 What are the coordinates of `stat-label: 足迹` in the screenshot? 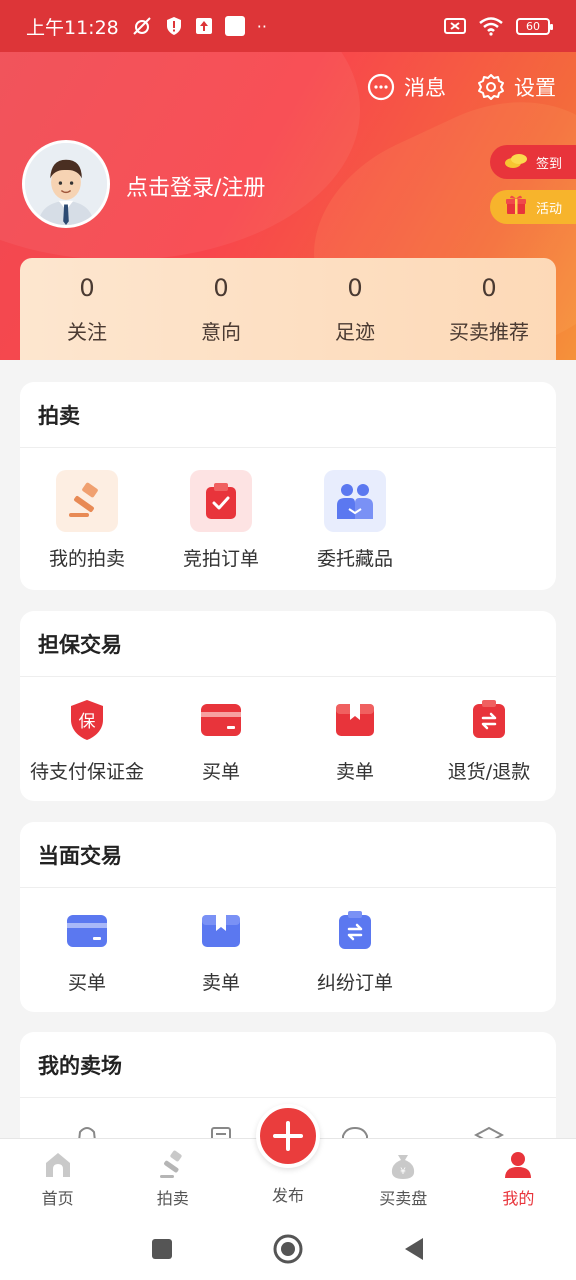 It's located at (355, 331).